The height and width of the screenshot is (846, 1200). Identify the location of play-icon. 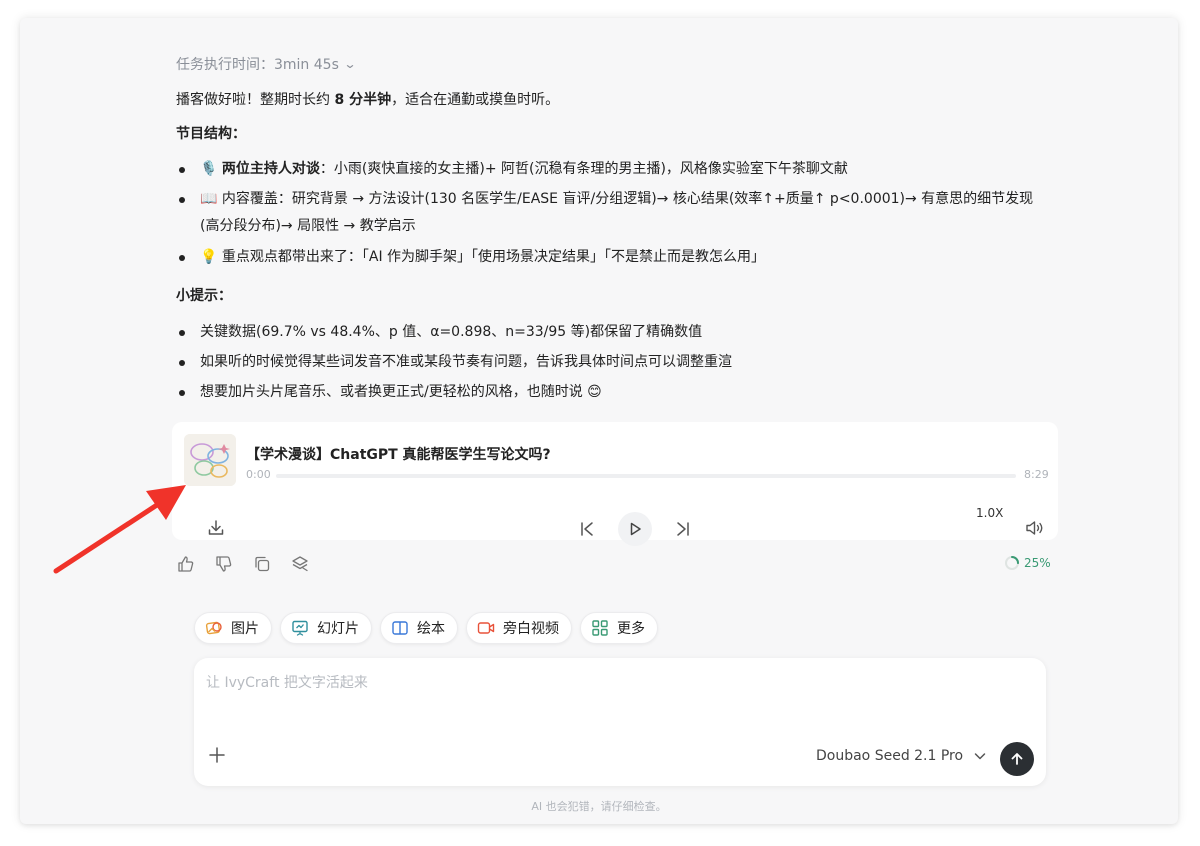
(635, 529).